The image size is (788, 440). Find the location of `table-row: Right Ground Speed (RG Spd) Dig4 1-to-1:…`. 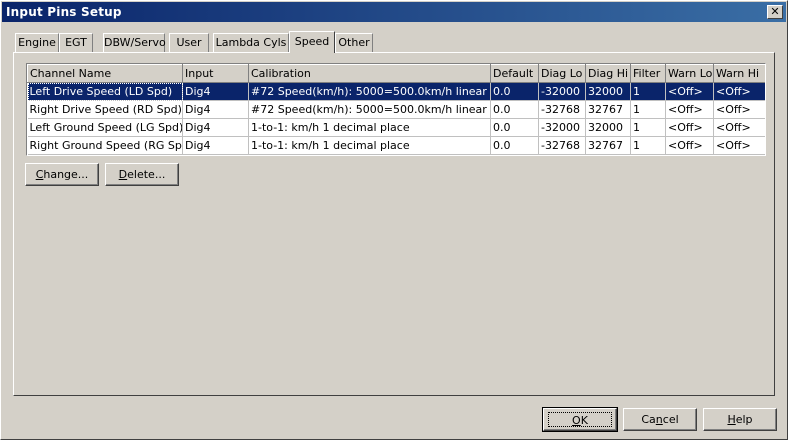

table-row: Right Ground Speed (RG Spd) Dig4 1-to-1:… is located at coordinates (396, 145).